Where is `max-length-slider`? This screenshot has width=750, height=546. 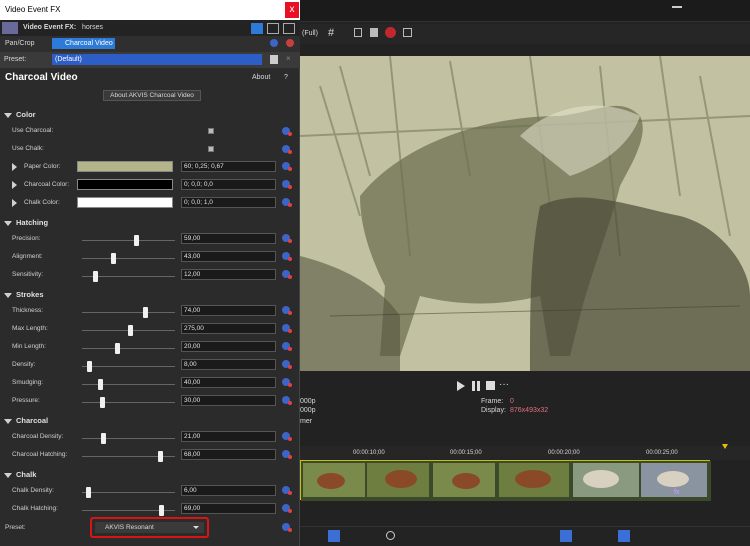
max-length-slider is located at coordinates (128, 330).